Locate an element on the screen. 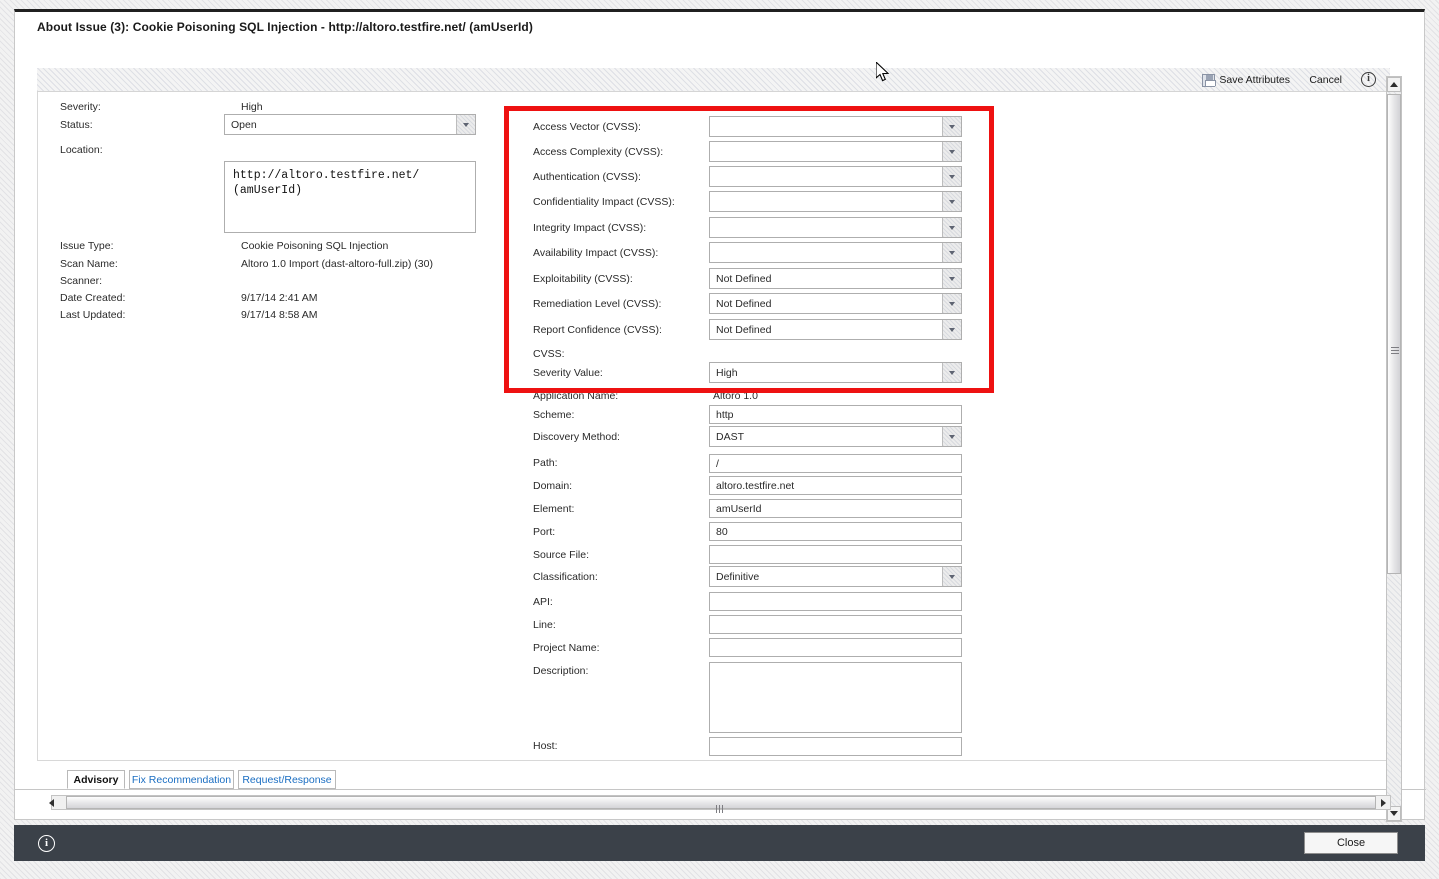 Image resolution: width=1439 pixels, height=879 pixels. confidentiality-impact-select is located at coordinates (835, 201).